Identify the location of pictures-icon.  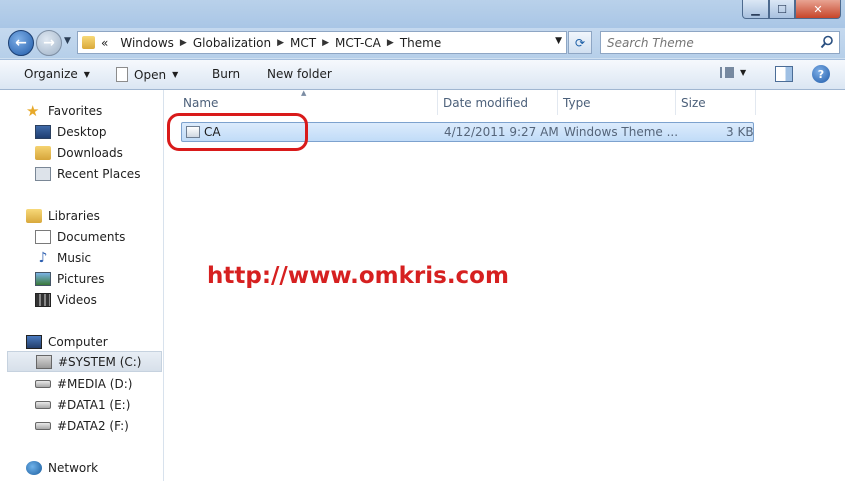
(43, 278).